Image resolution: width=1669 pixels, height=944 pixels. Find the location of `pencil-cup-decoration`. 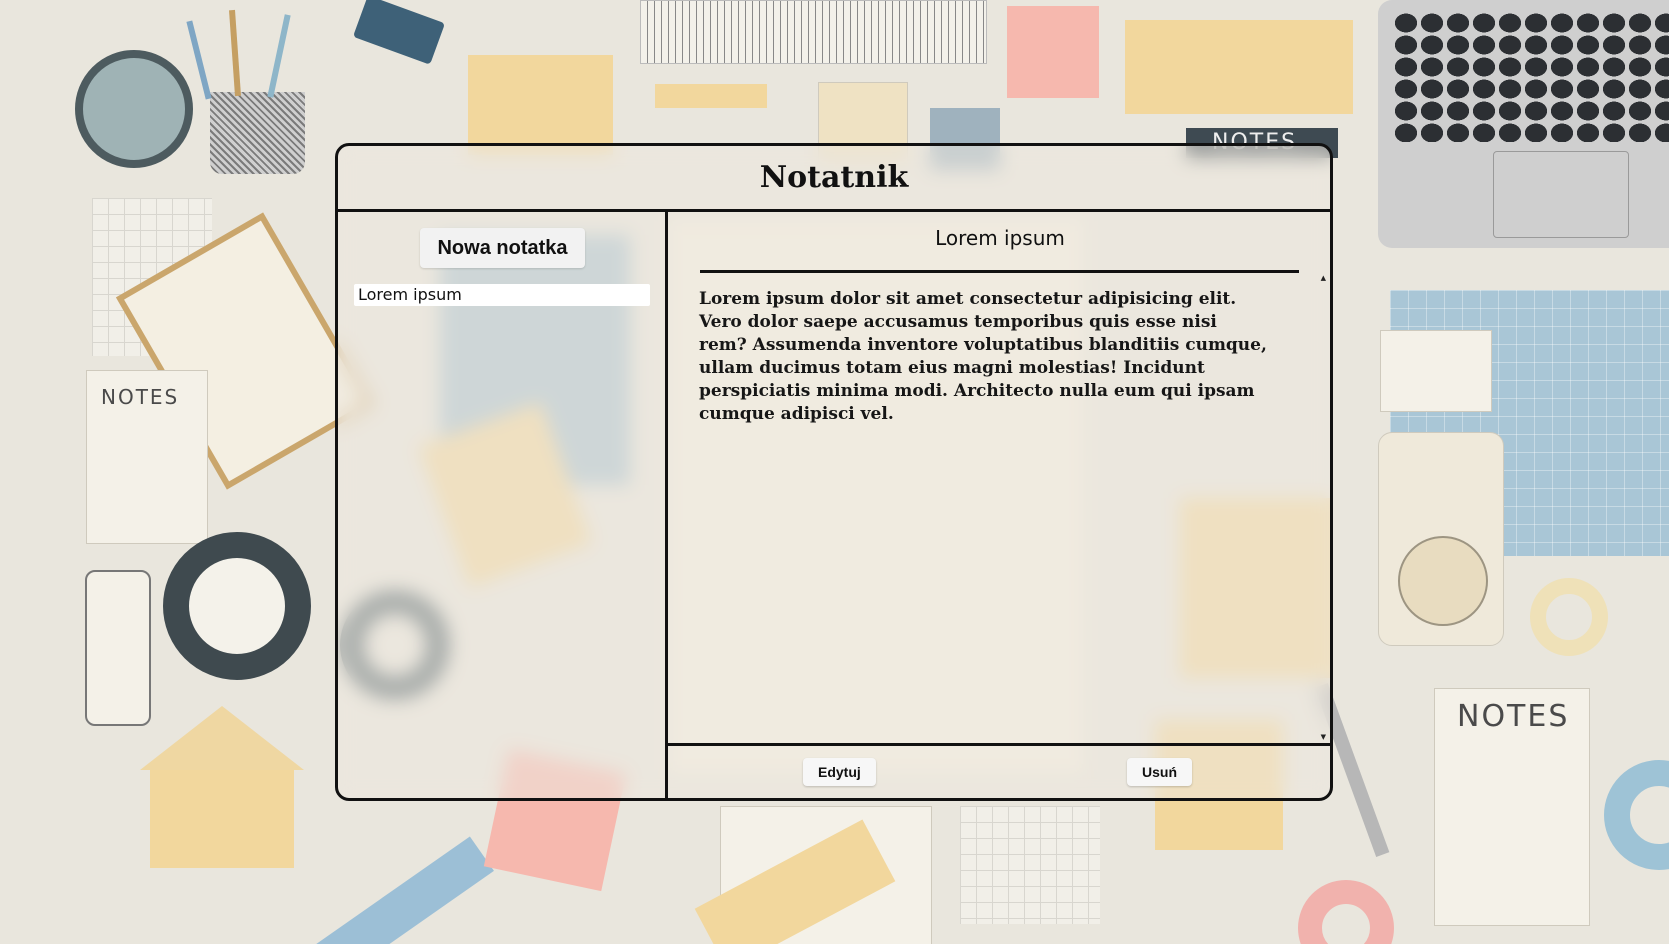

pencil-cup-decoration is located at coordinates (257, 133).